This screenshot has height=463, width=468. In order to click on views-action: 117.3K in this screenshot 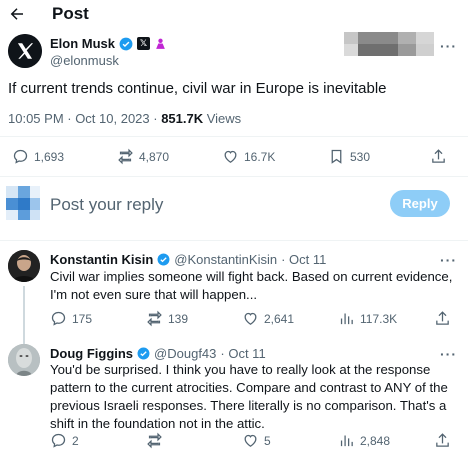, I will do `click(367, 318)`.